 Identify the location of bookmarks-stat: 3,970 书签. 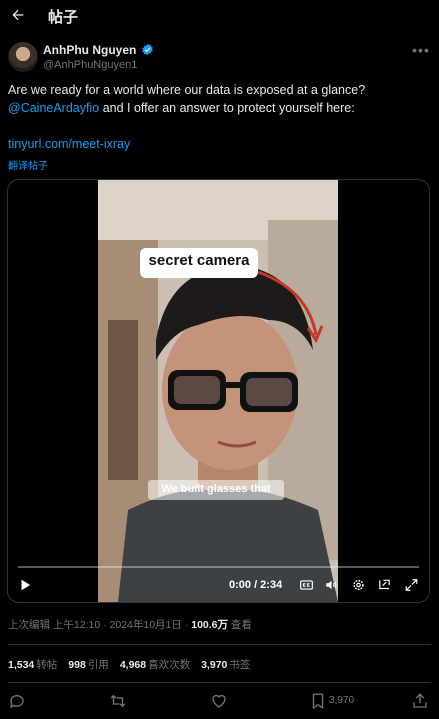
(225, 664).